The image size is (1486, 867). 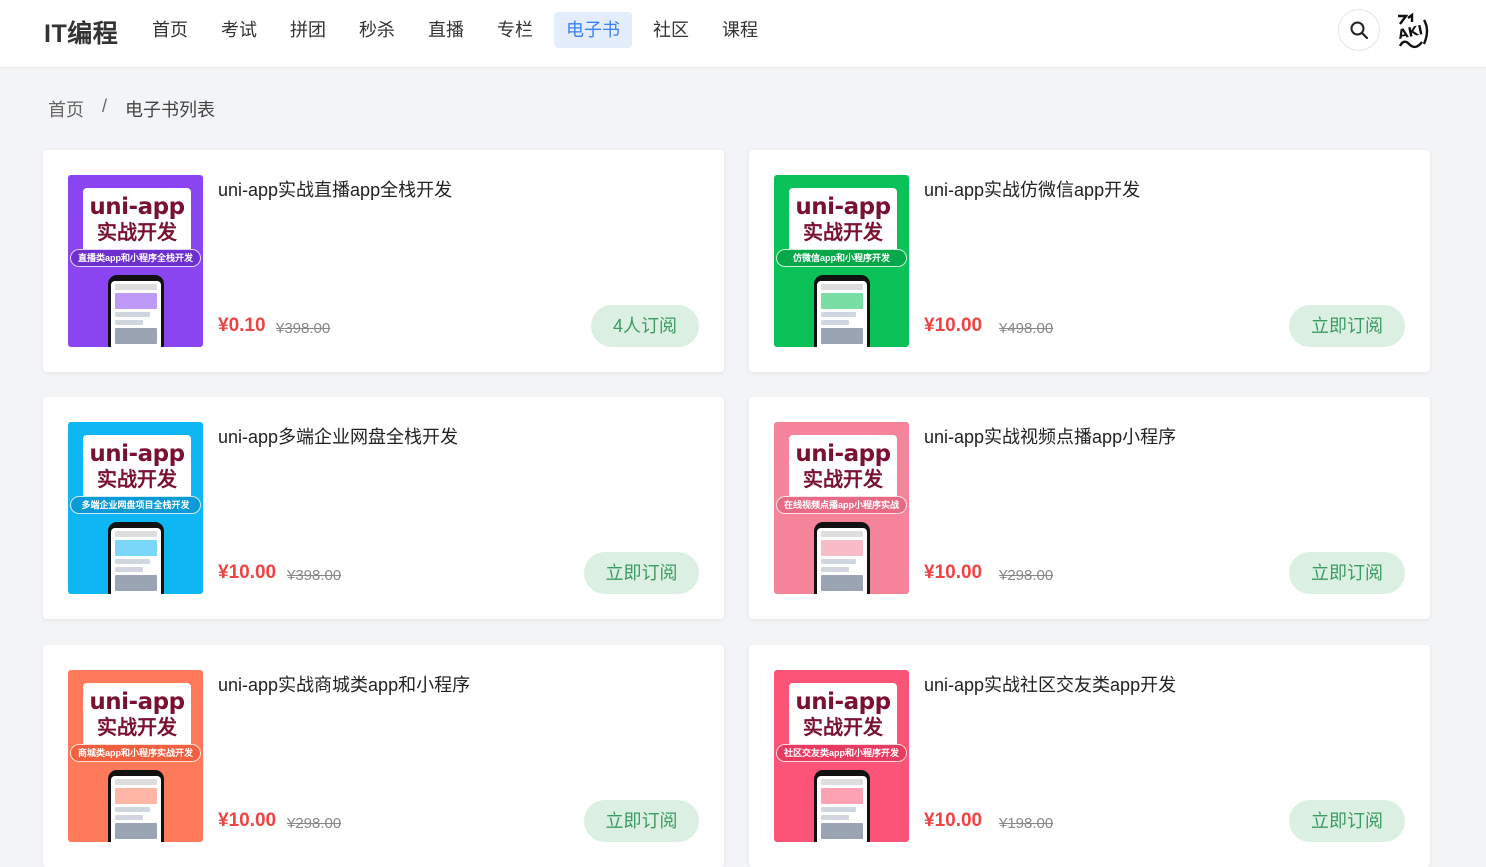 What do you see at coordinates (170, 110) in the screenshot?
I see `breadcrumb-current: 电子书列表` at bounding box center [170, 110].